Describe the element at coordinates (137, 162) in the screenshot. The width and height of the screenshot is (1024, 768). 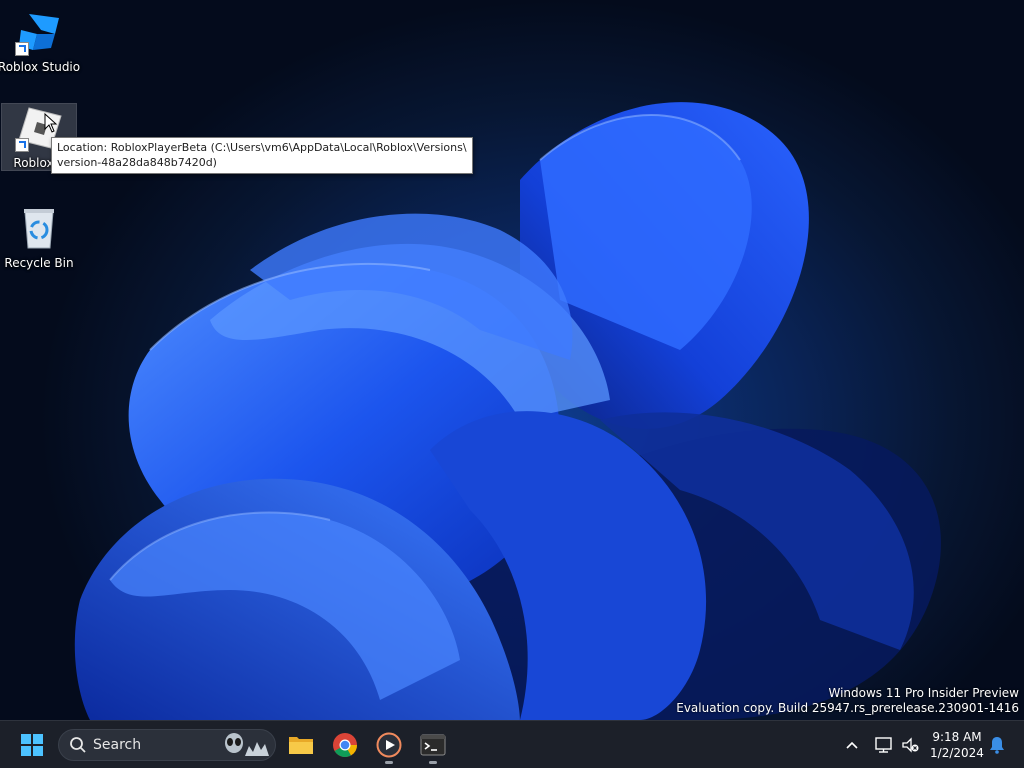
I see `tooltip-line-2: version-48a28da848b7420d)` at that location.